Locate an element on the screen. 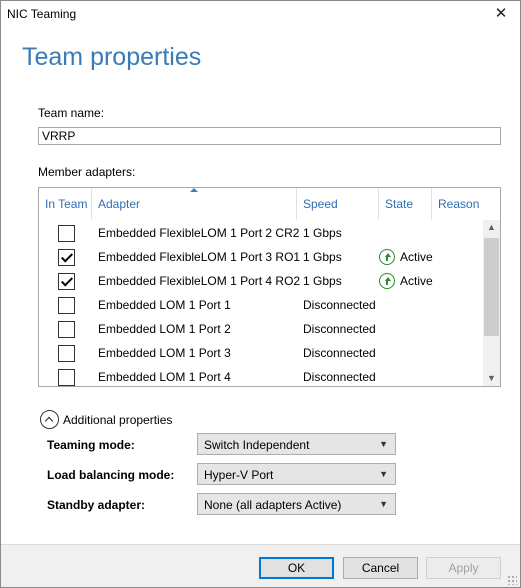  scroll-up-icon: ▲ is located at coordinates (491, 227).